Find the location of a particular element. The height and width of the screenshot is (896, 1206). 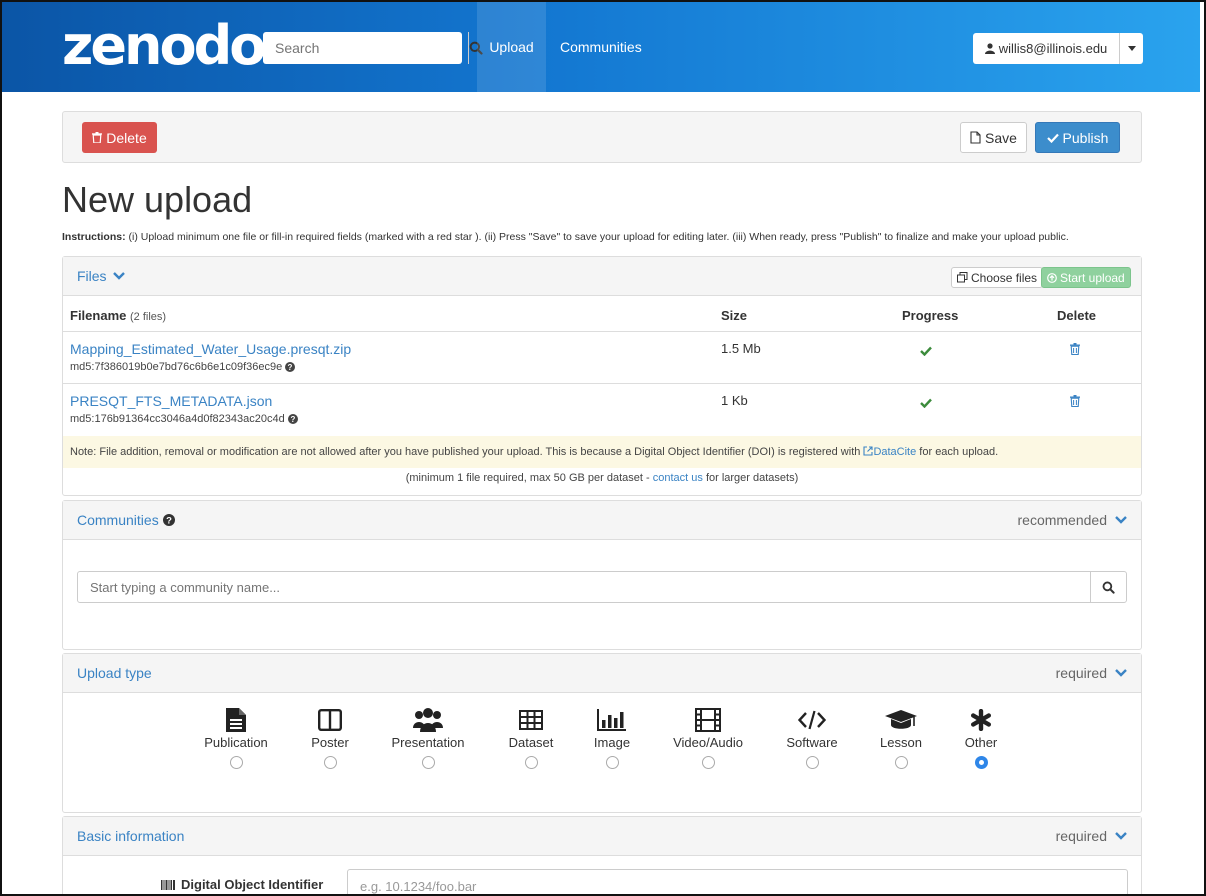

basic-information-panel-header: Basic information required is located at coordinates (602, 836).